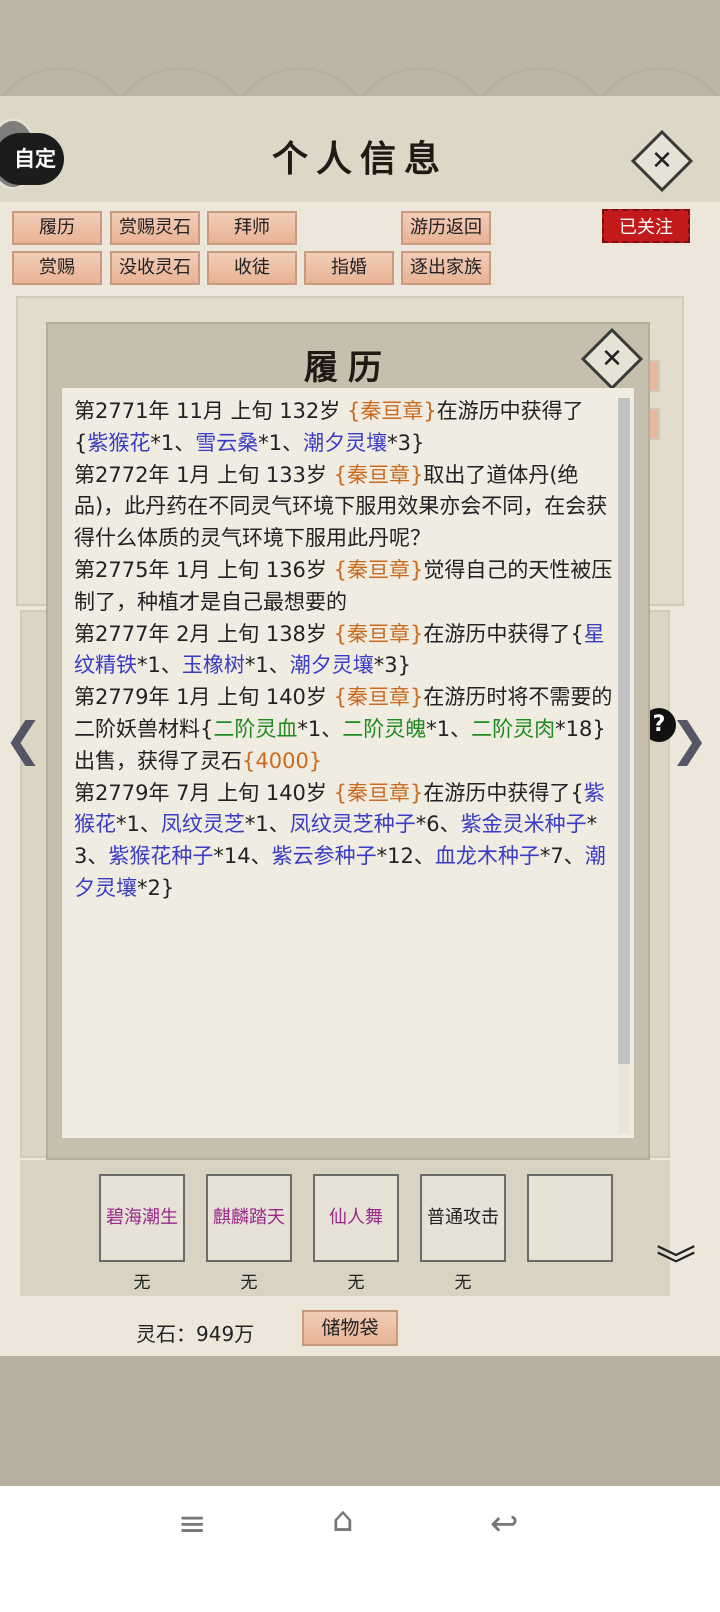 This screenshot has height=1612, width=720. I want to click on home-icon: ⌂, so click(343, 1520).